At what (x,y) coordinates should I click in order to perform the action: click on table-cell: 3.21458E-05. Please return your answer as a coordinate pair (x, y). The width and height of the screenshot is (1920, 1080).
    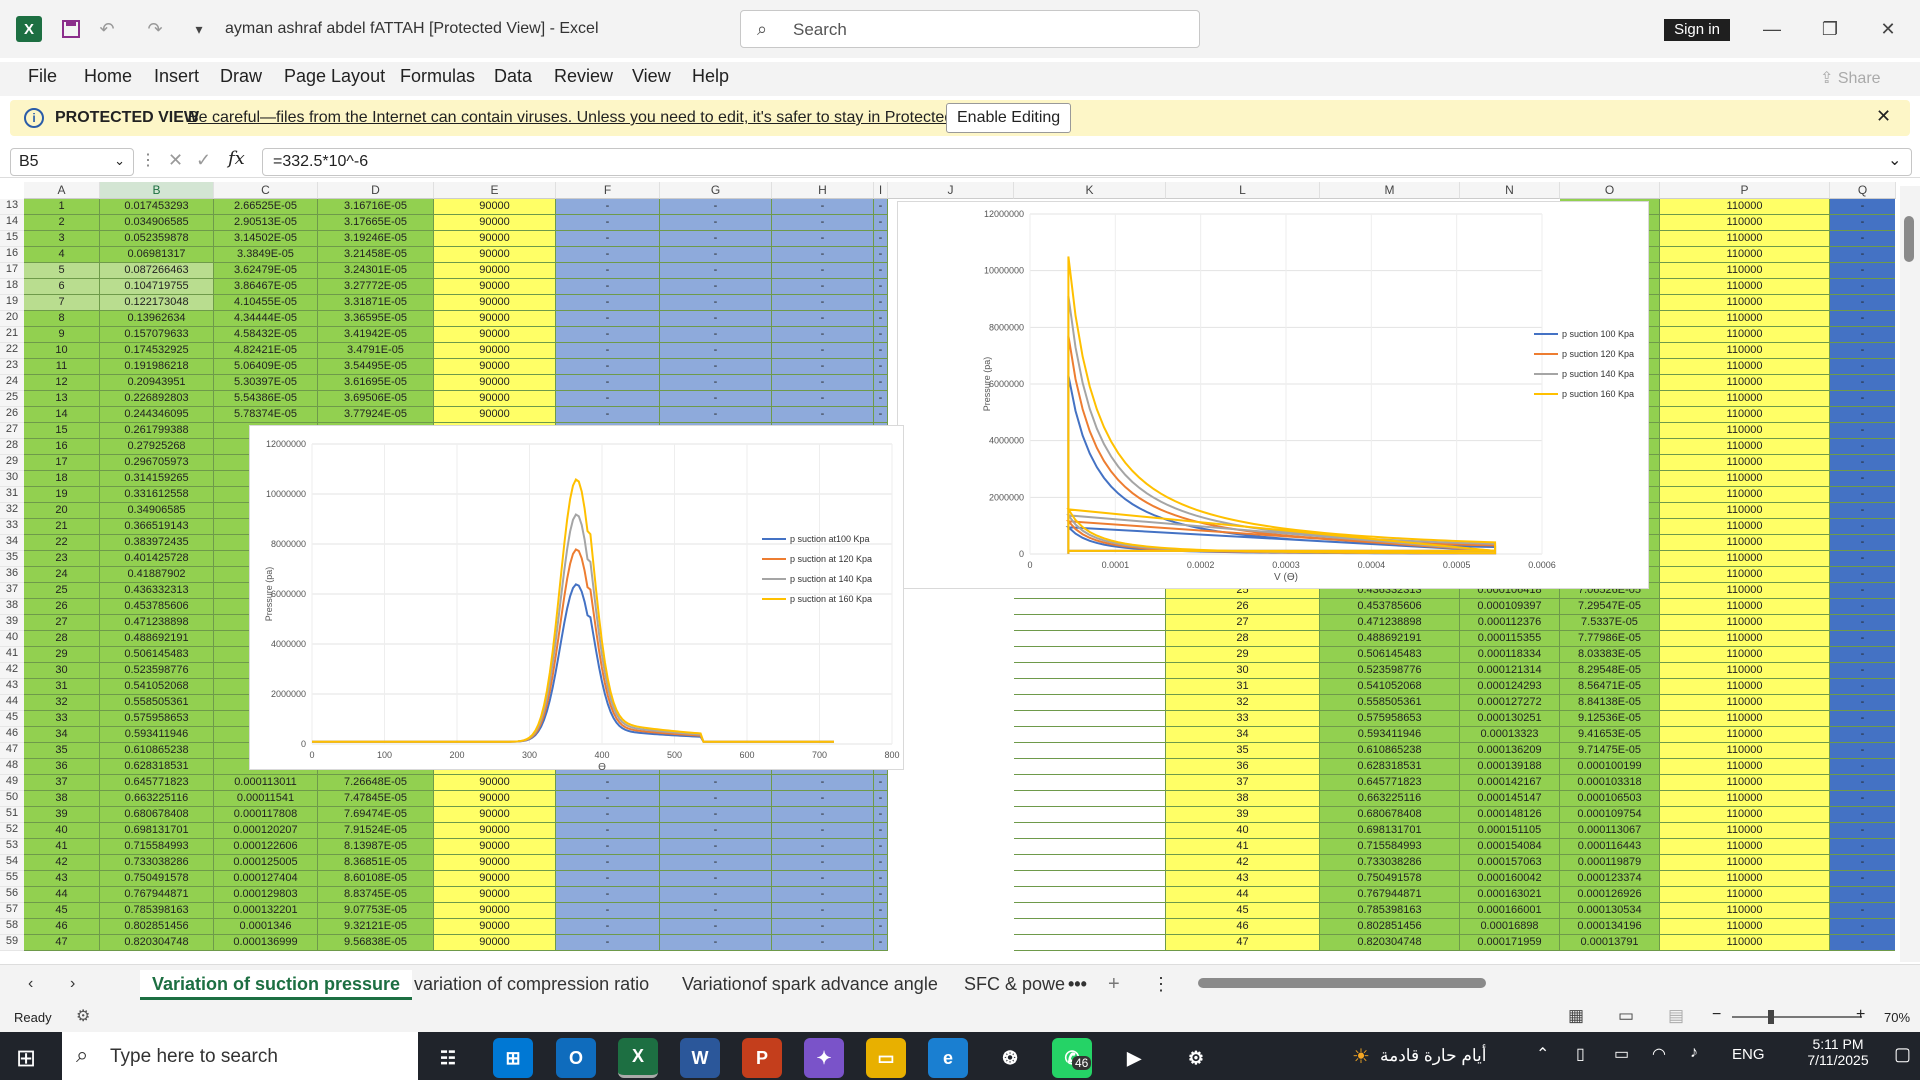
    Looking at the image, I should click on (376, 255).